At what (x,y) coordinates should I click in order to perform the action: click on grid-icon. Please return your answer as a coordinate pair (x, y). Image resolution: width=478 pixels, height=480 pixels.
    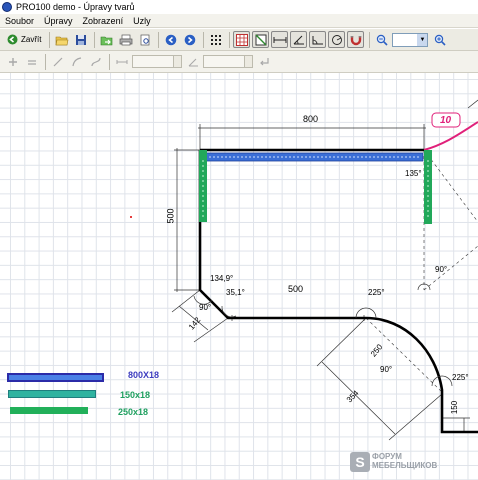
    Looking at the image, I should click on (241, 39).